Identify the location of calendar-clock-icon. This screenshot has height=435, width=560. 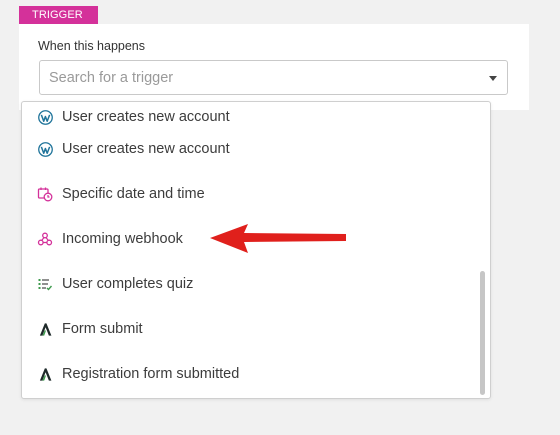
(45, 194).